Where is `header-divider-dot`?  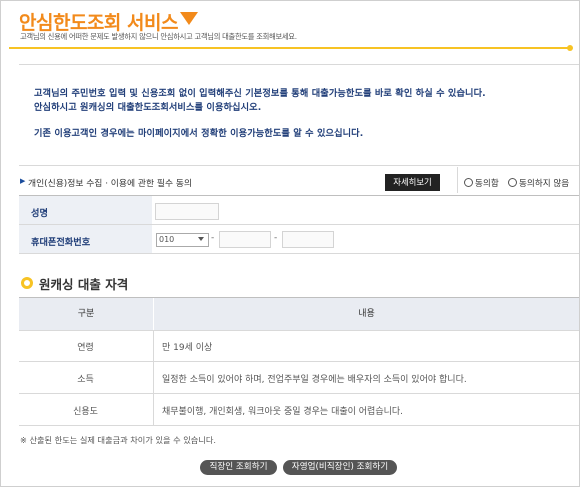
header-divider-dot is located at coordinates (570, 48).